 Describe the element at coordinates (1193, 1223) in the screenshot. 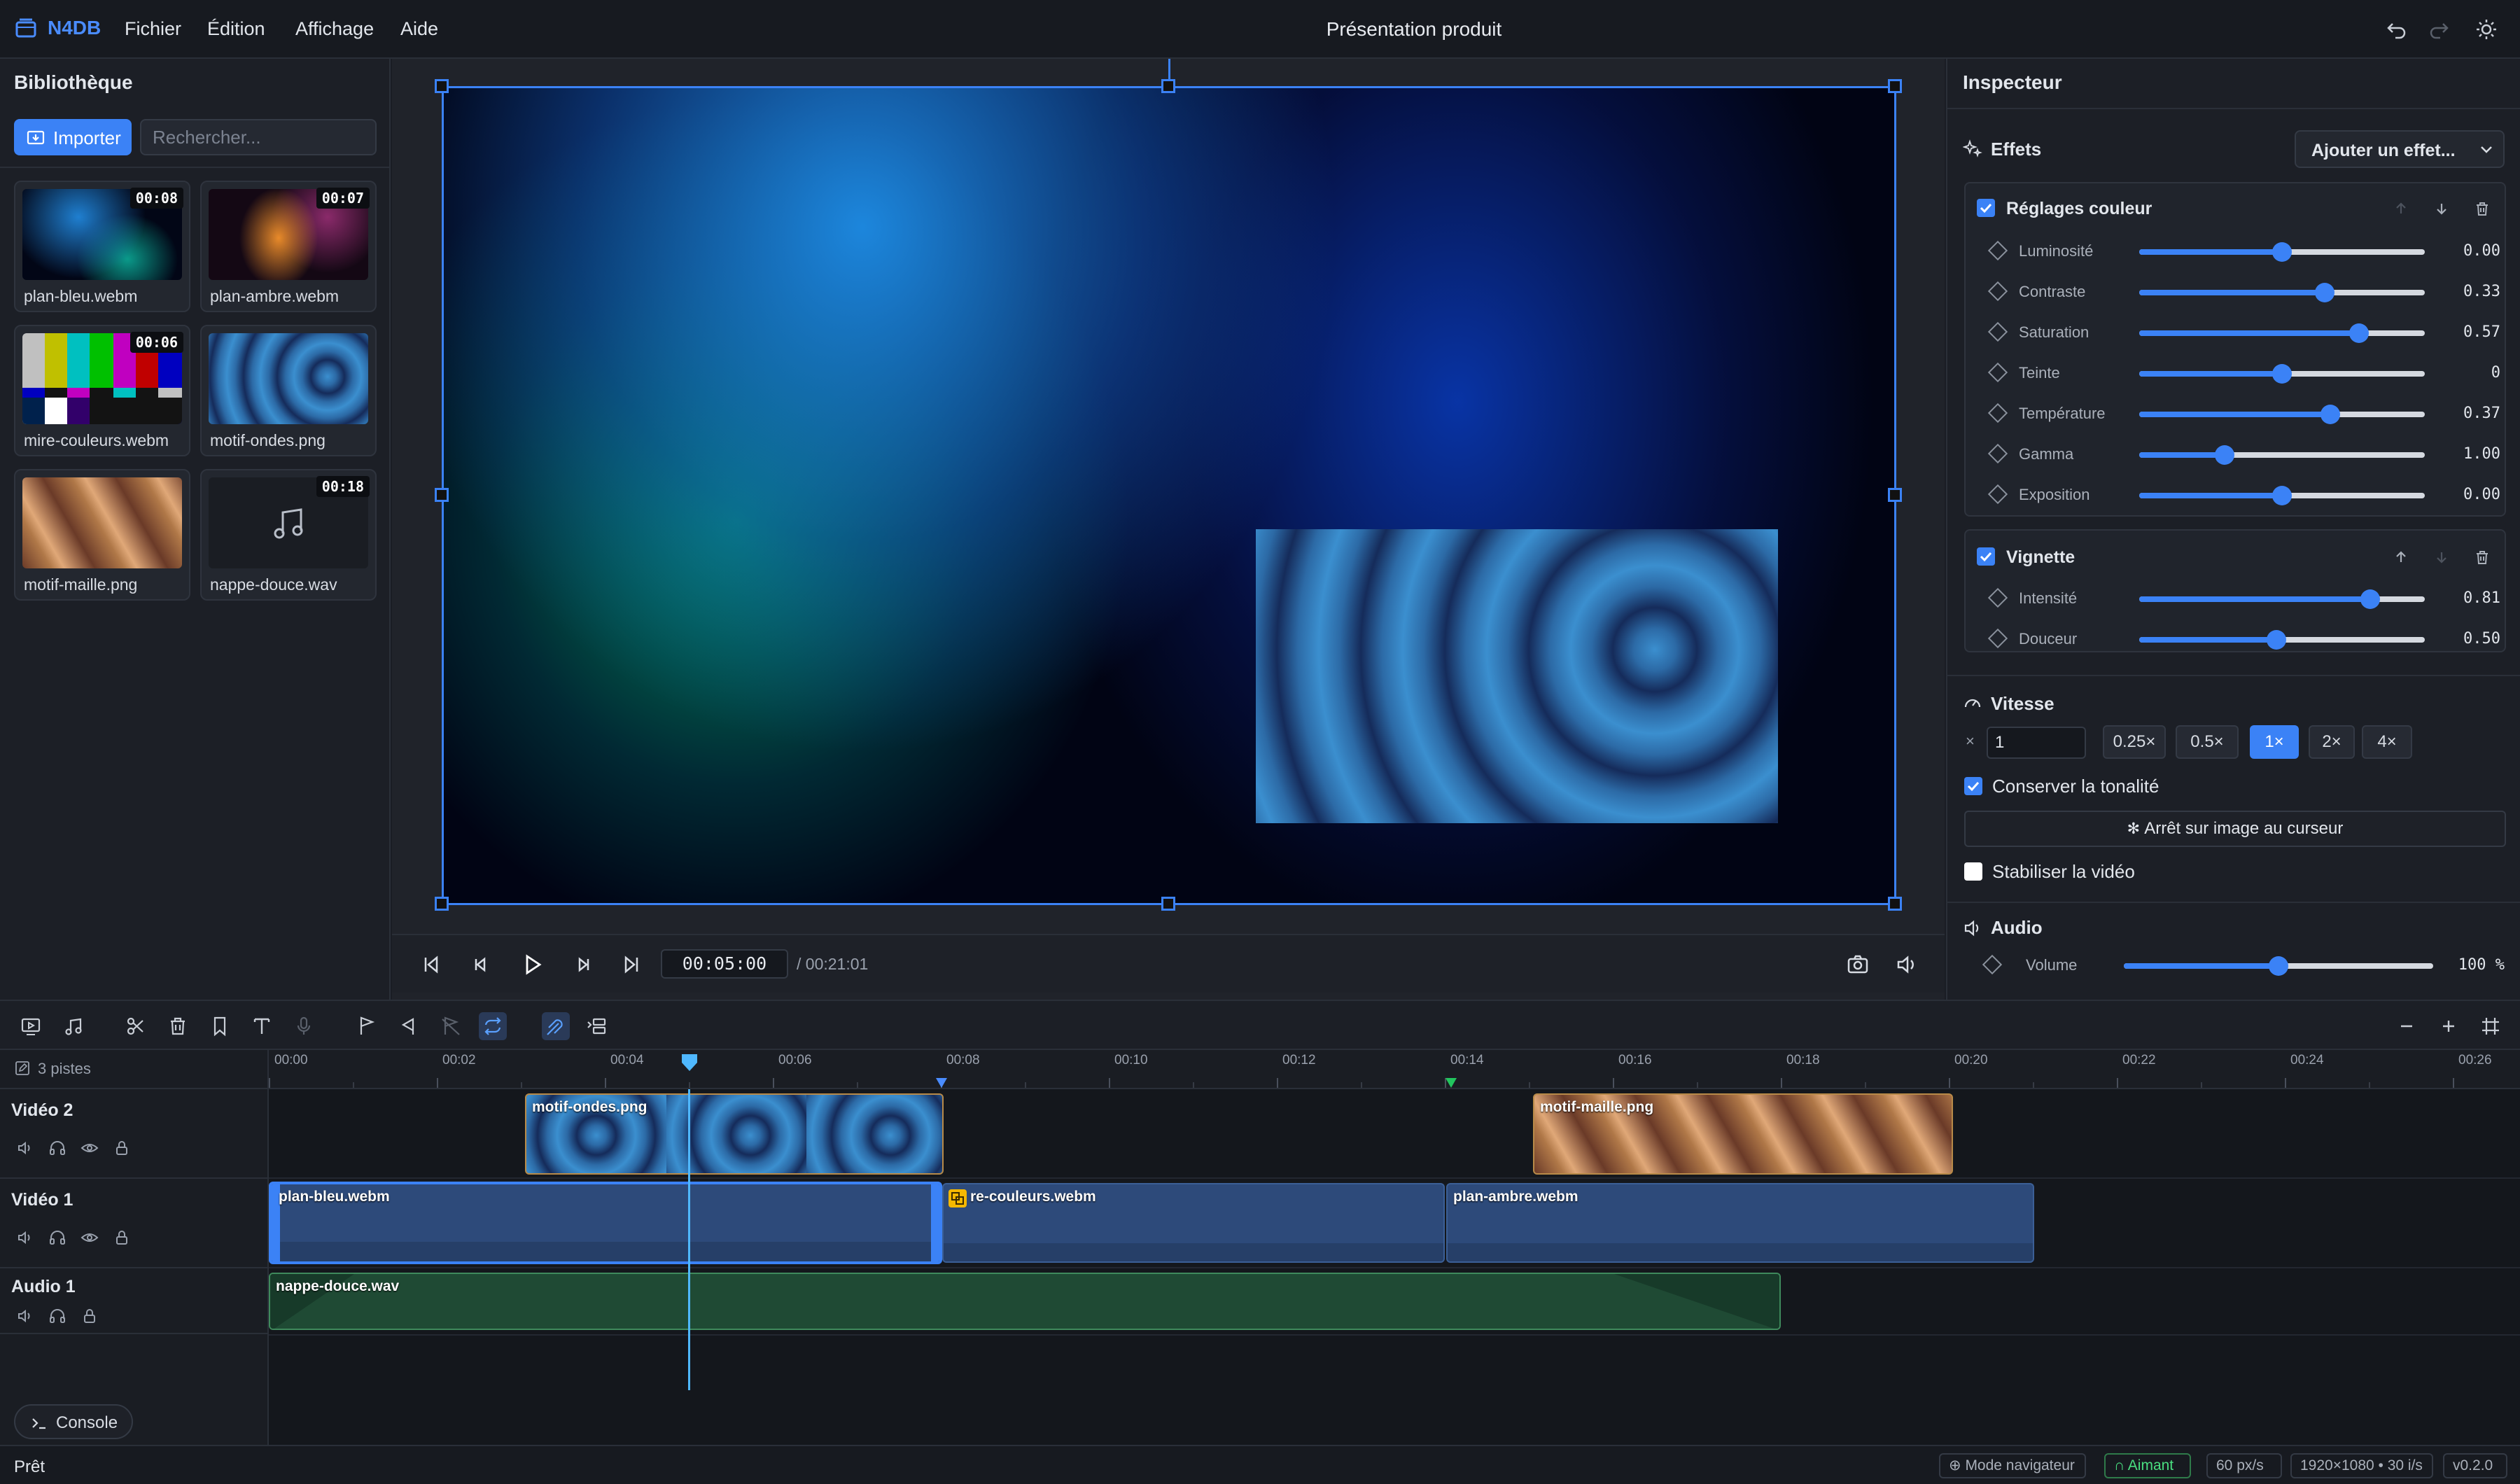

I see `clip-mire-couleurs: re-couleurs.webm` at that location.